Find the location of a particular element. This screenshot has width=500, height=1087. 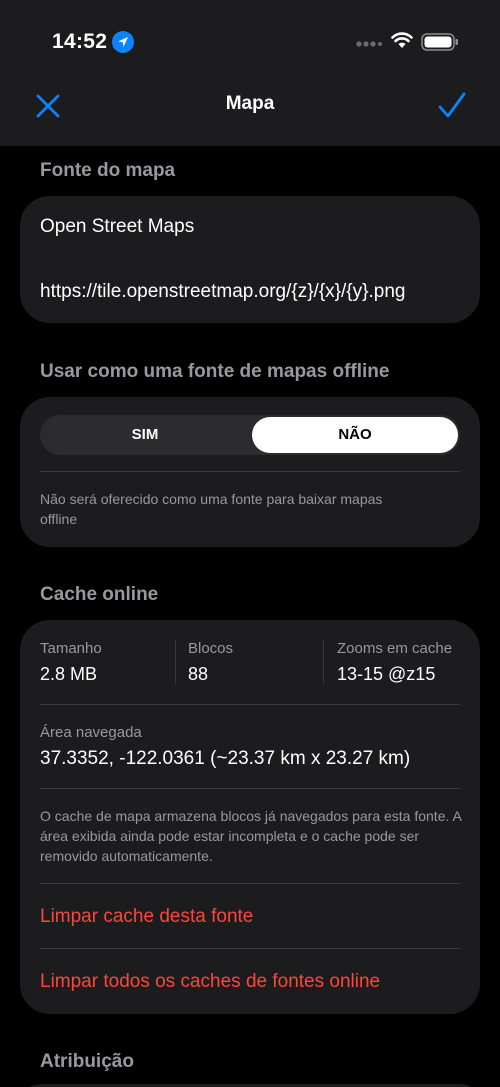

segment-option-yes: SIM is located at coordinates (145, 435).